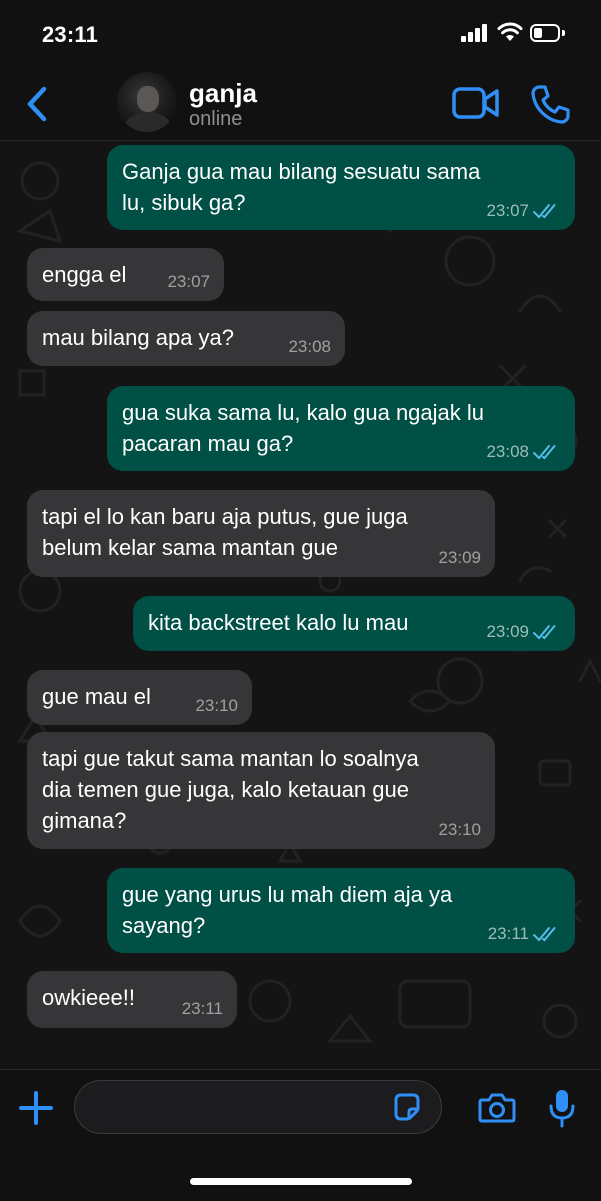  I want to click on message-input-field, so click(258, 1107).